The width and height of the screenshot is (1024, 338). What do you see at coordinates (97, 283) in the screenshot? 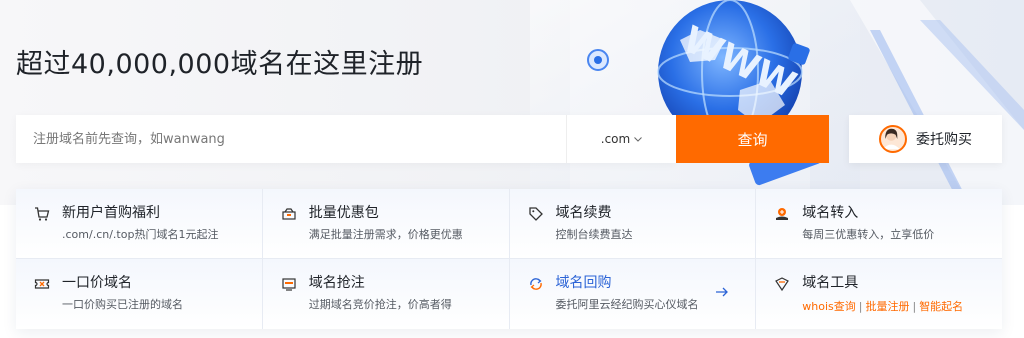
I see `card-title: 一口价域名` at bounding box center [97, 283].